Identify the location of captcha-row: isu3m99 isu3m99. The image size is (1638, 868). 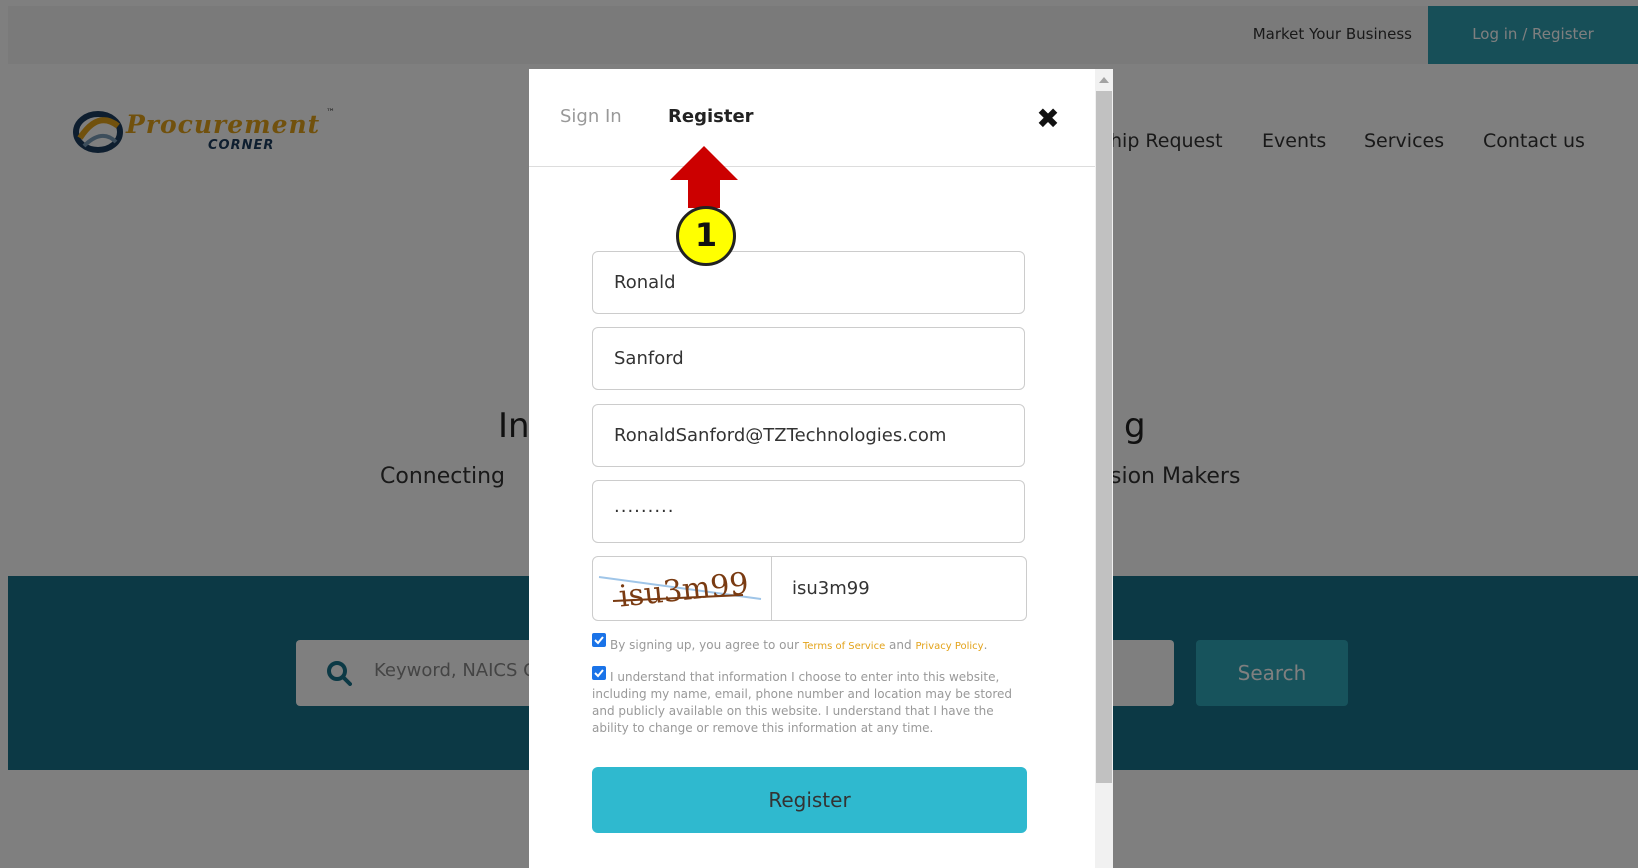
(809, 588).